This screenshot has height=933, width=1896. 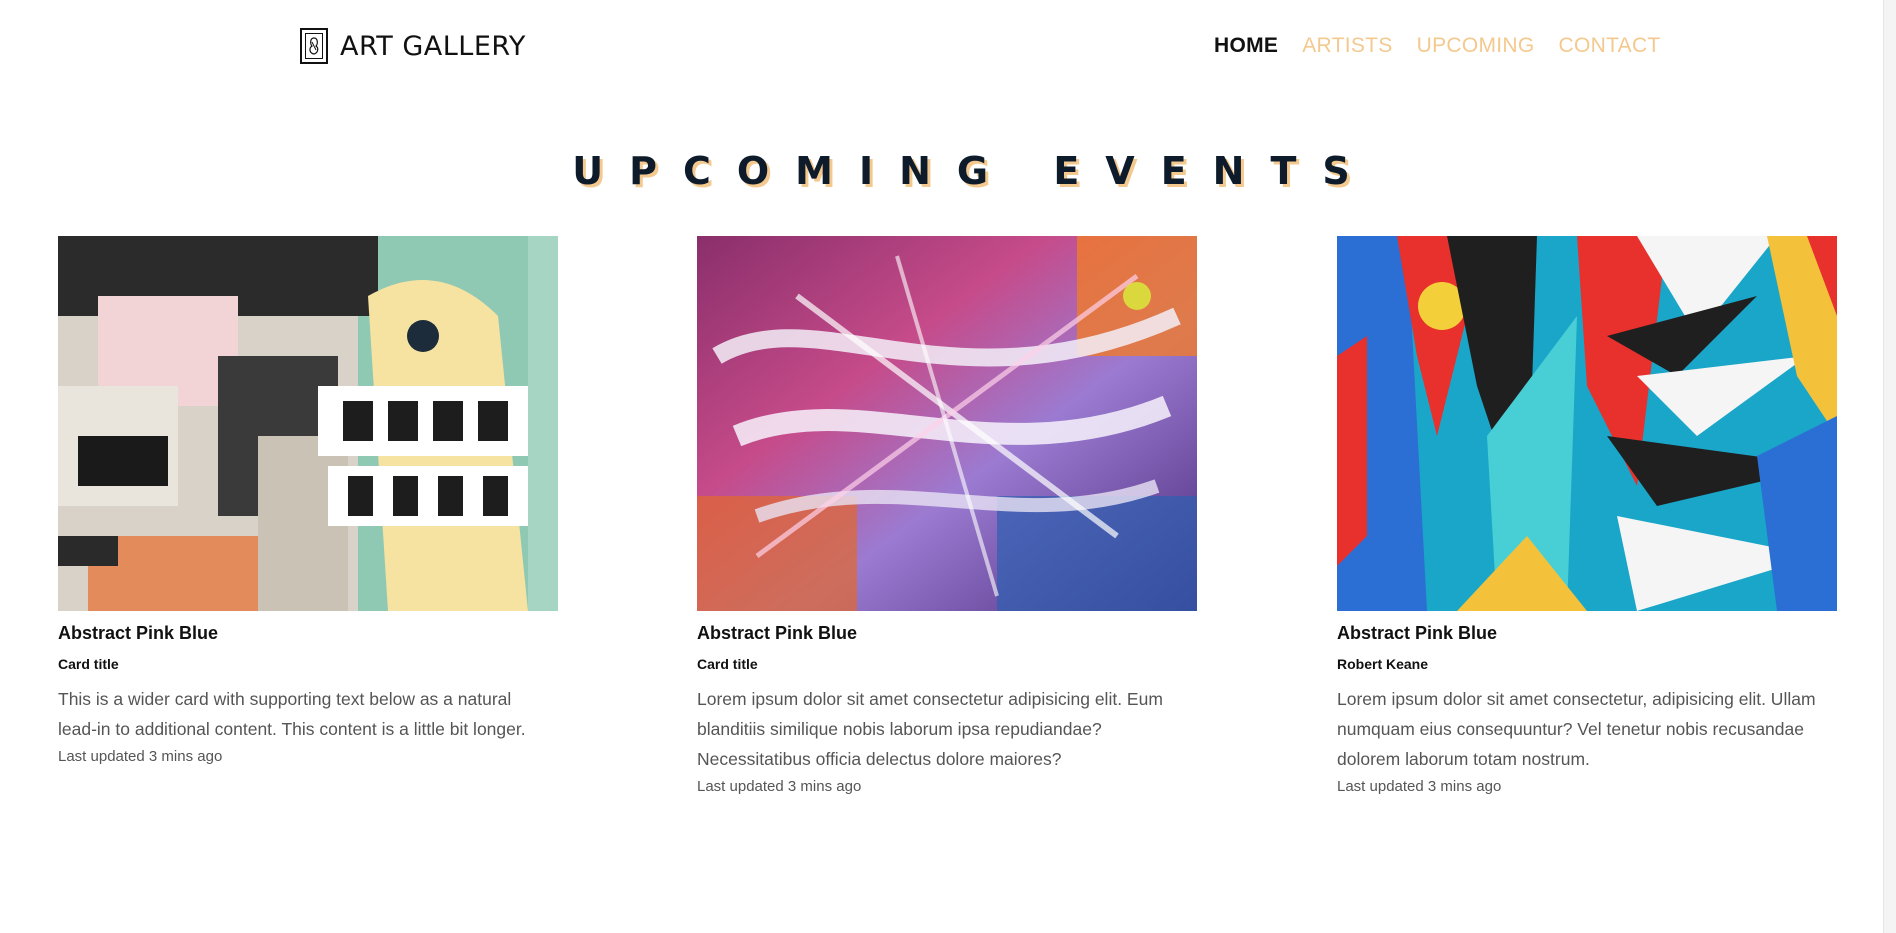 I want to click on nav-artists: ARTISTS, so click(x=1347, y=46).